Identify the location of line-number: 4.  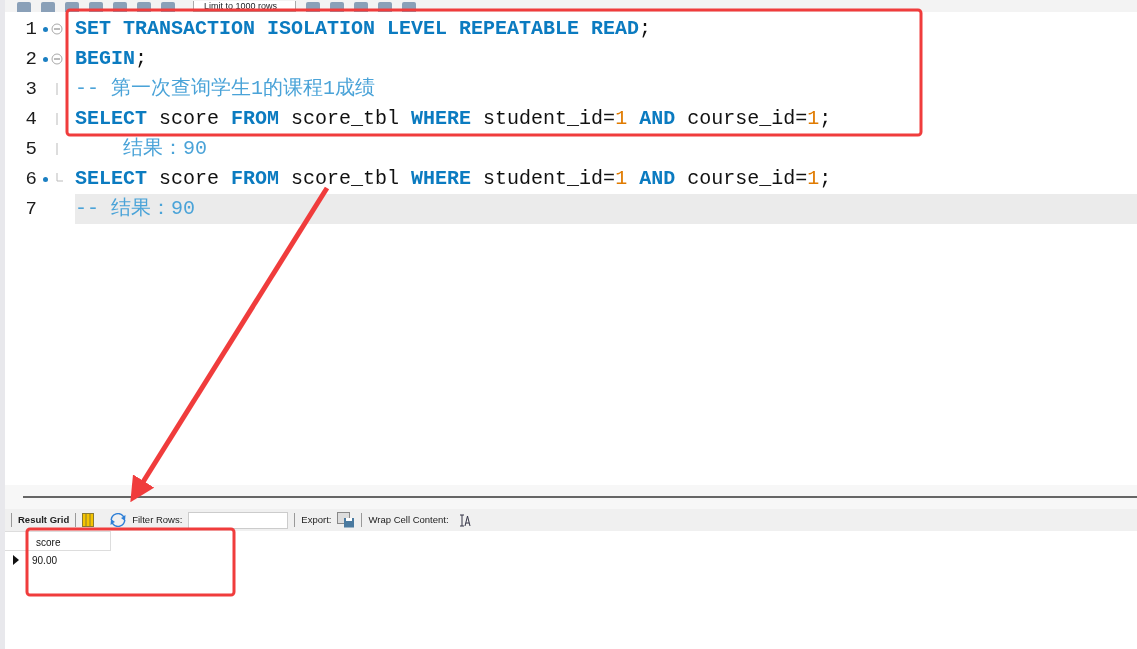
(30, 119).